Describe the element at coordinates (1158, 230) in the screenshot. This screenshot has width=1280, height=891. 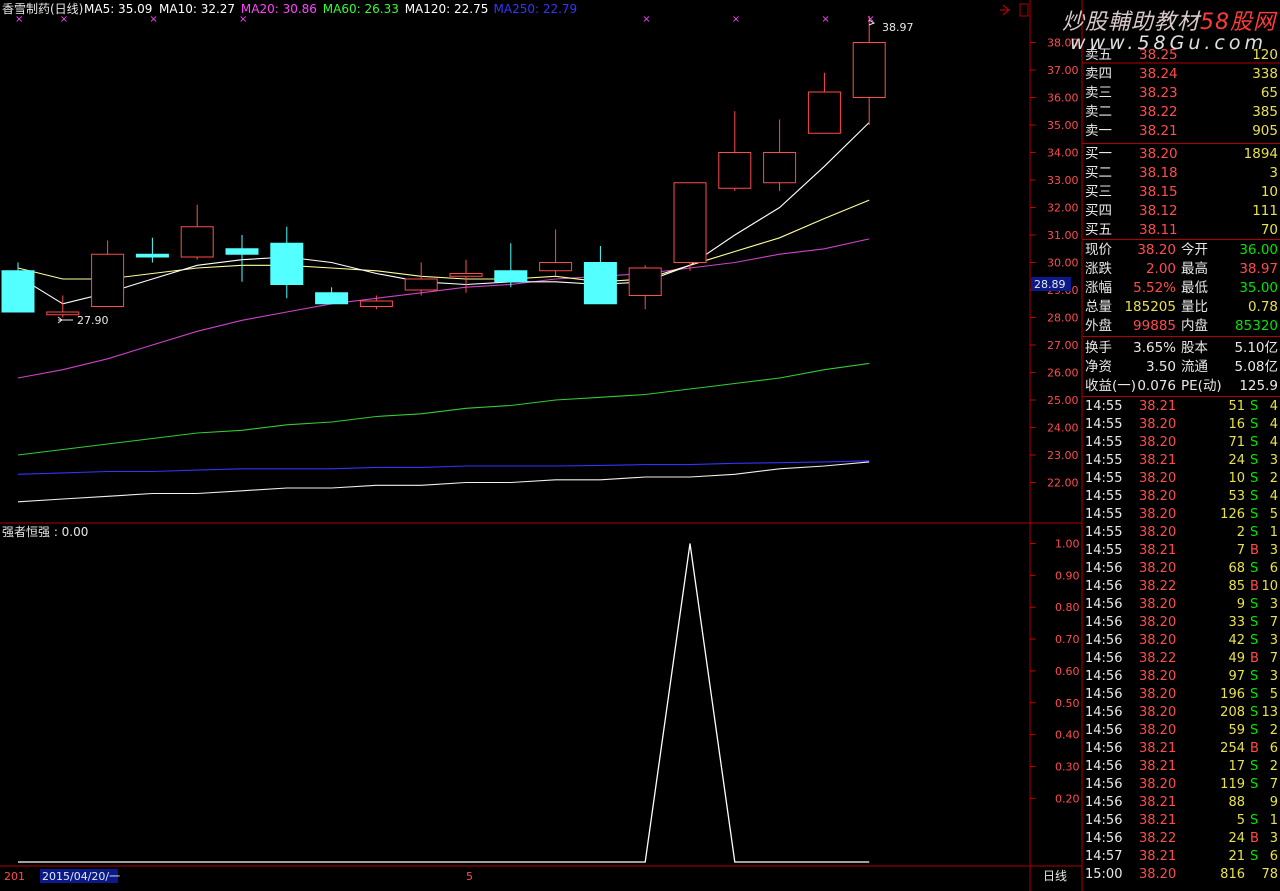
I see `bid-price: 38.11` at that location.